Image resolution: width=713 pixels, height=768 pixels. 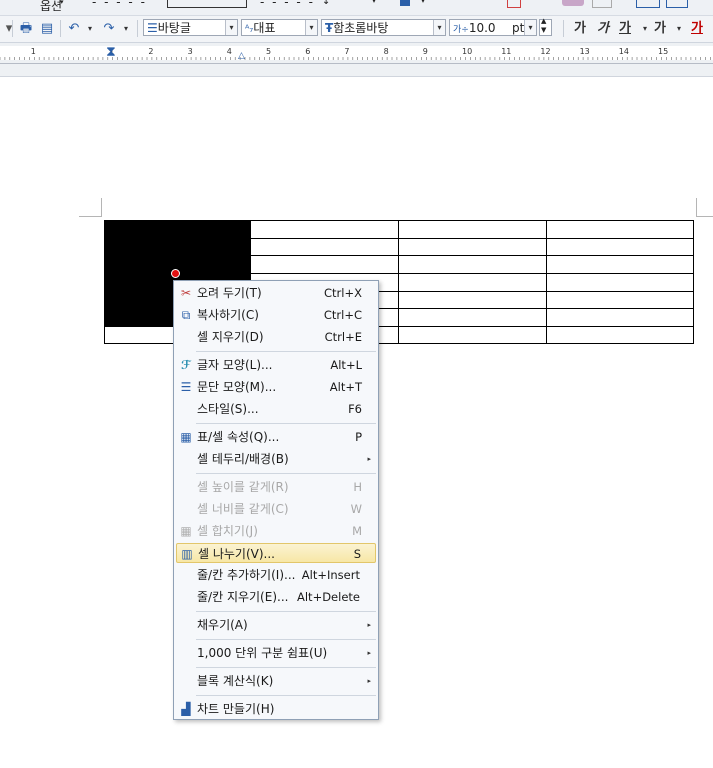 I want to click on ruler-number: 5, so click(x=268, y=51).